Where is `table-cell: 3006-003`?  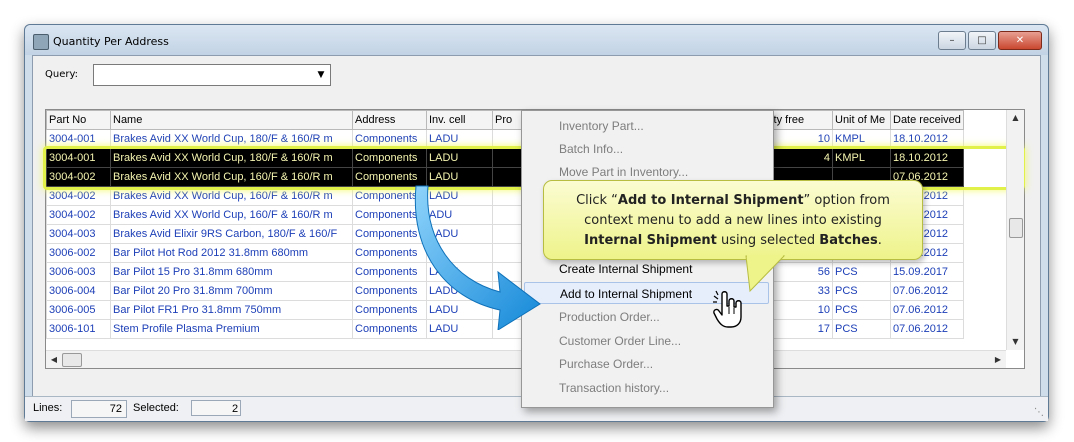
table-cell: 3006-003 is located at coordinates (78, 272).